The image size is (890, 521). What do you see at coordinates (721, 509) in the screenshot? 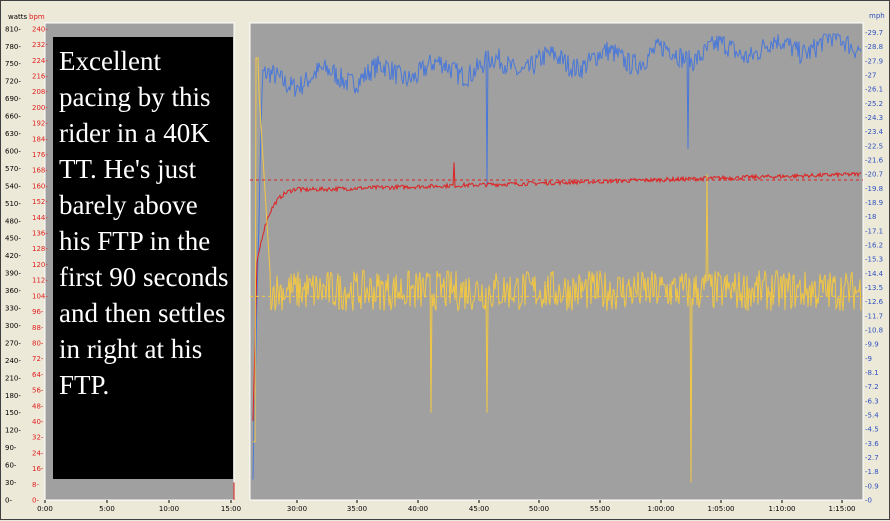
I see `time-tick-label: 1:05:00` at bounding box center [721, 509].